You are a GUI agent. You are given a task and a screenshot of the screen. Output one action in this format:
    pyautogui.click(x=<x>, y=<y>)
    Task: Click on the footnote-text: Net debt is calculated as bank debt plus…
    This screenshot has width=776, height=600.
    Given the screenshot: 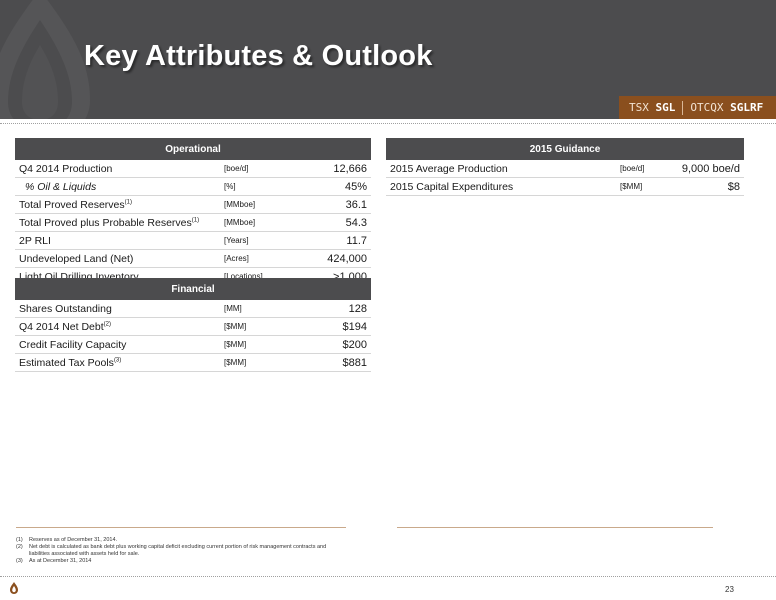 What is the action you would take?
    pyautogui.click(x=178, y=550)
    